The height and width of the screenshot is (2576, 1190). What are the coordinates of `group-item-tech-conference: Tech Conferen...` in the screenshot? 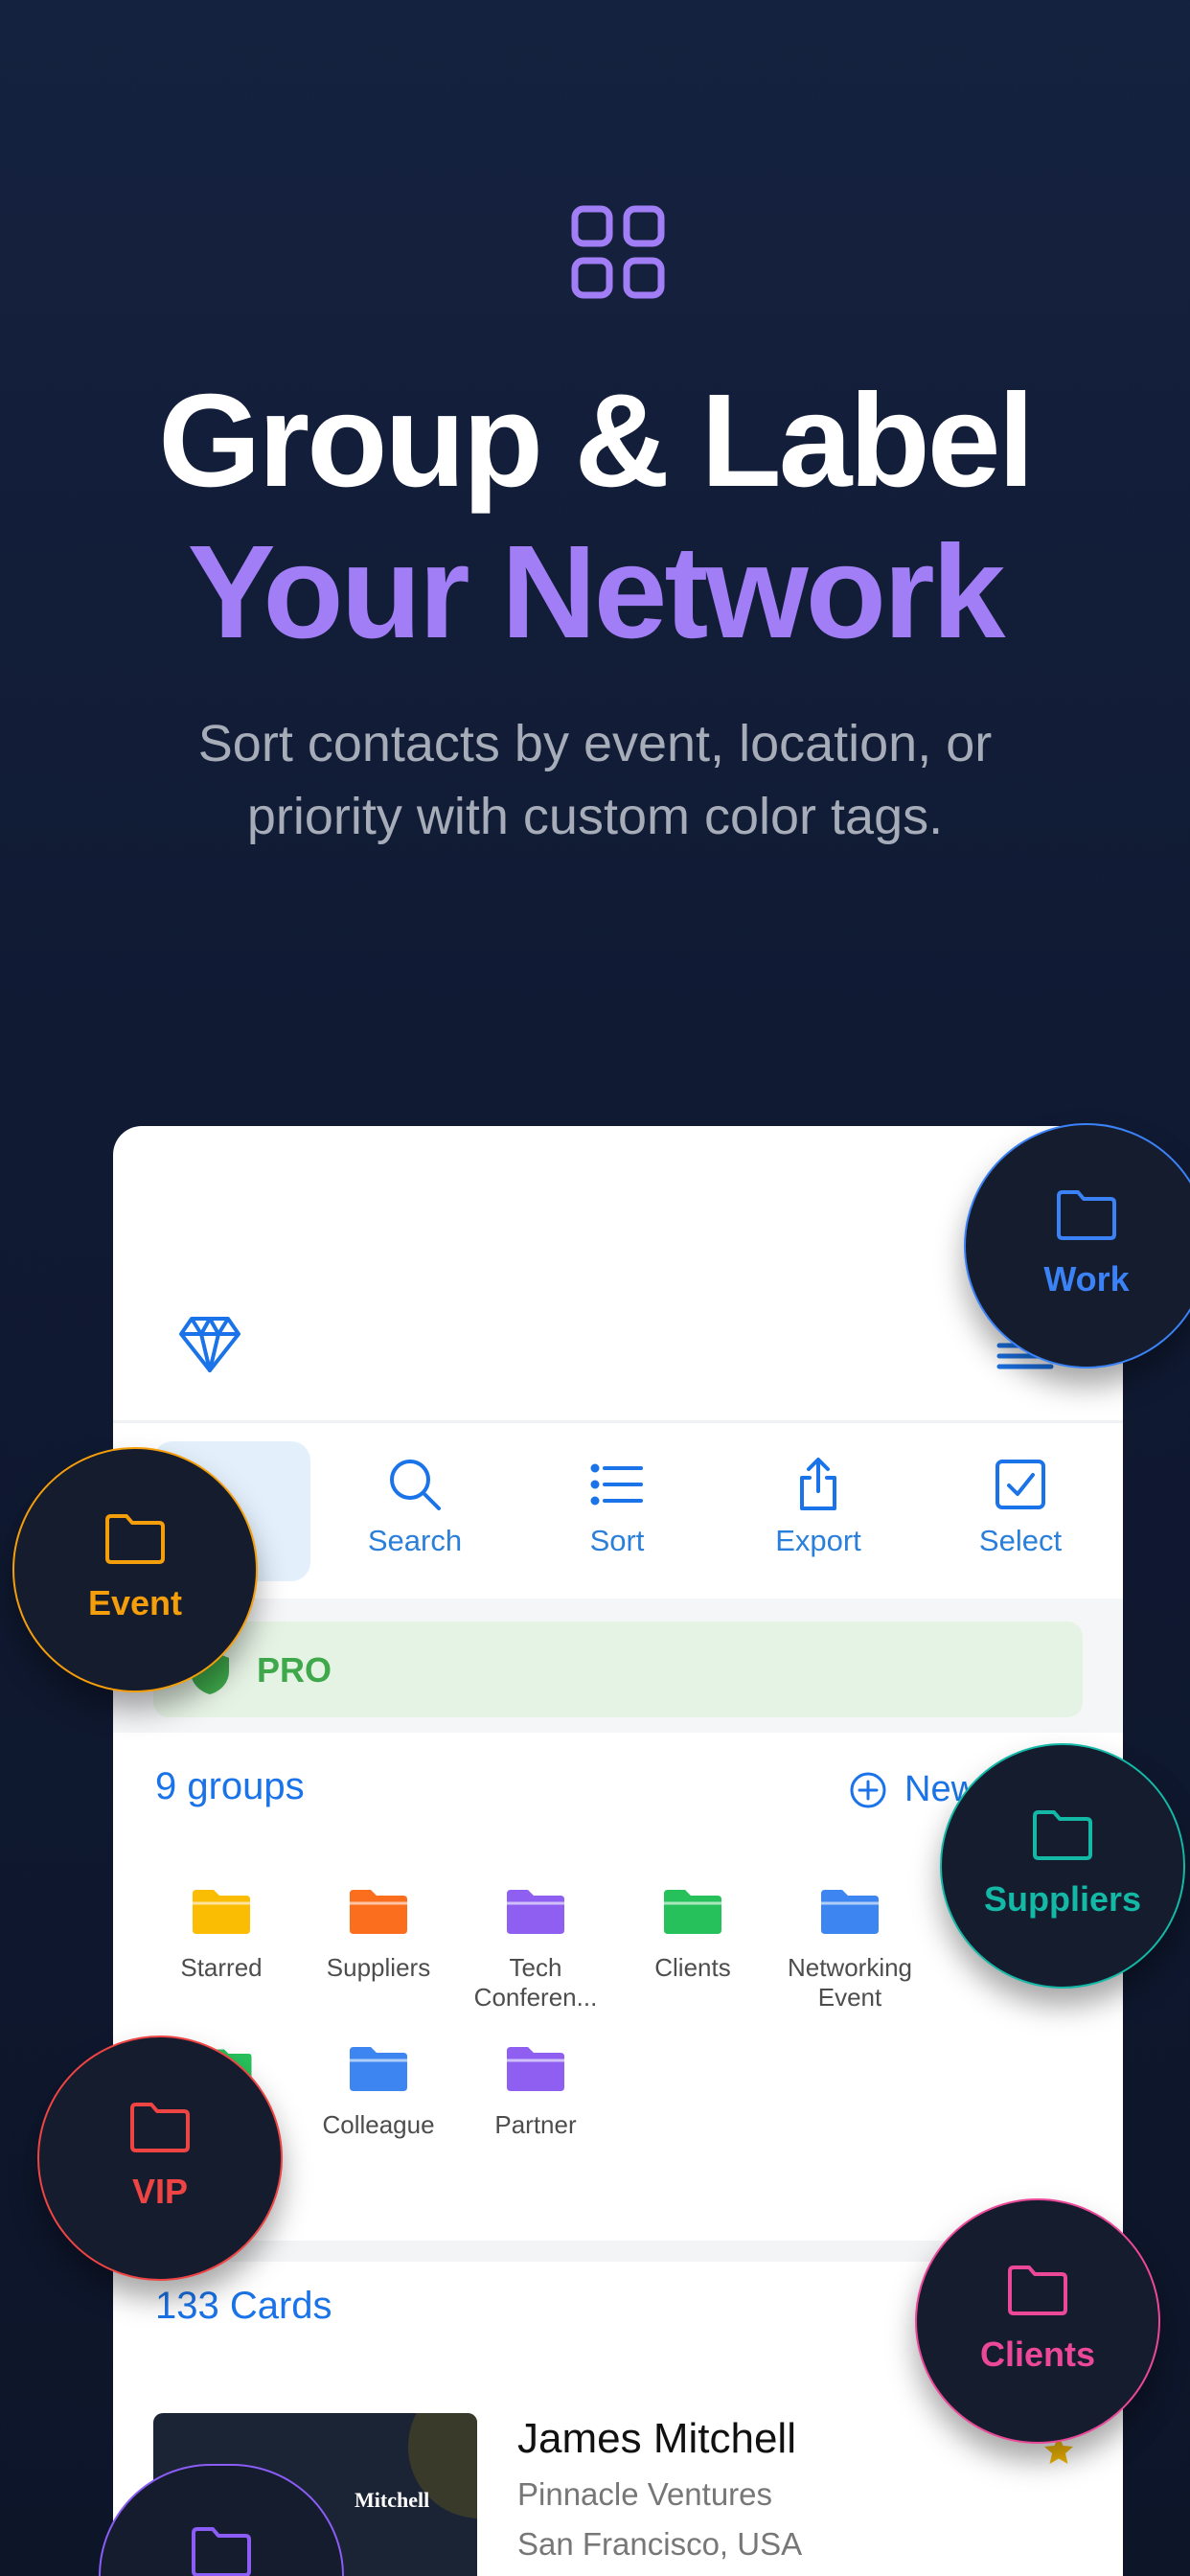 It's located at (536, 1949).